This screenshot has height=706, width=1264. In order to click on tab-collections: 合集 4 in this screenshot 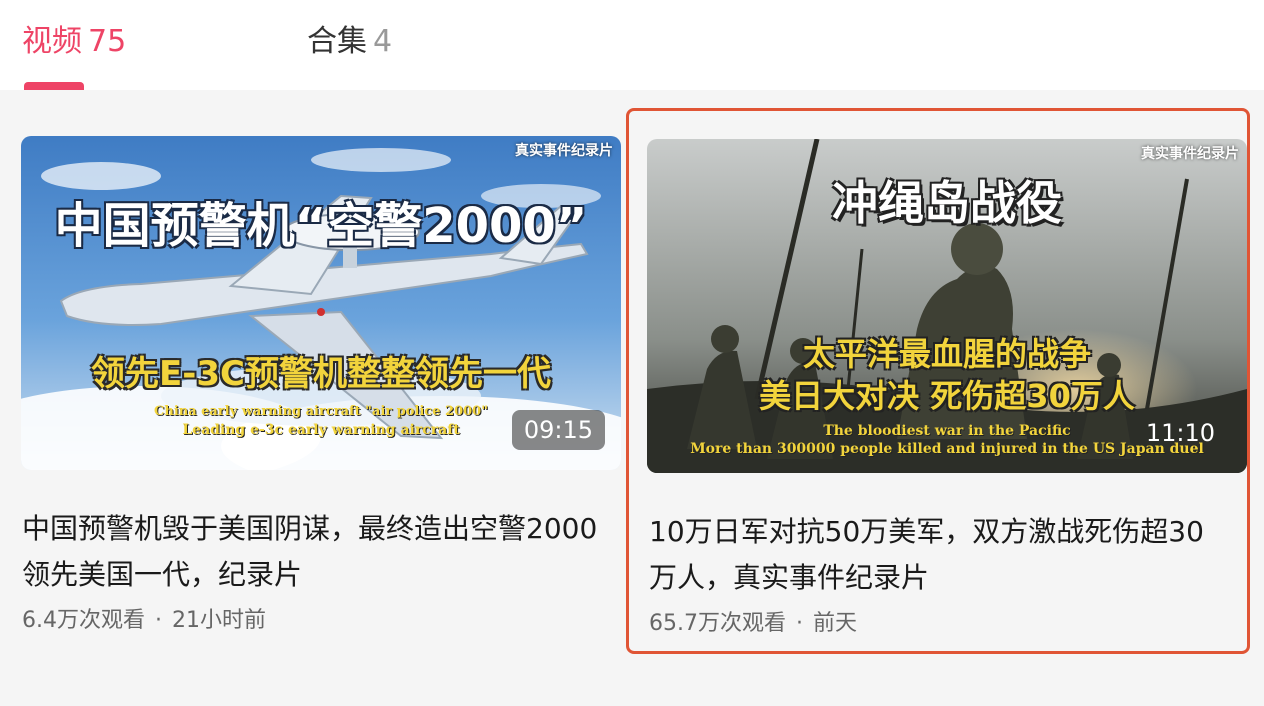, I will do `click(349, 42)`.